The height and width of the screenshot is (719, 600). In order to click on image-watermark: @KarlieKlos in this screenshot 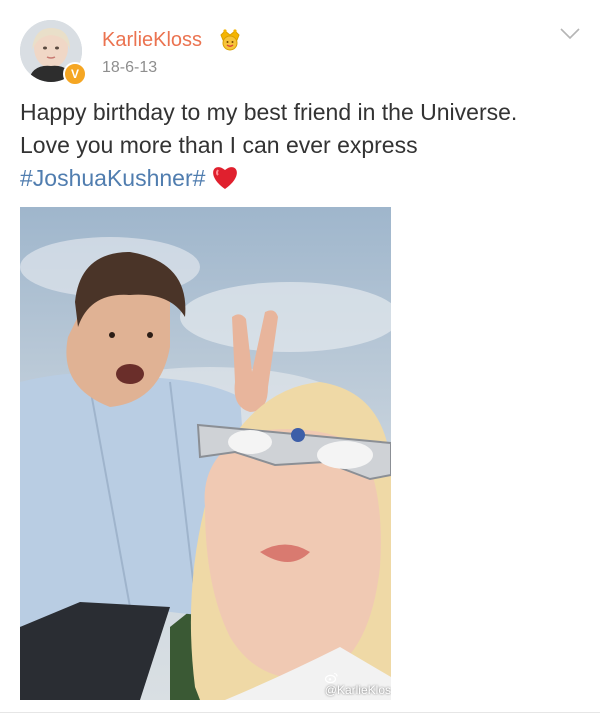, I will do `click(357, 684)`.